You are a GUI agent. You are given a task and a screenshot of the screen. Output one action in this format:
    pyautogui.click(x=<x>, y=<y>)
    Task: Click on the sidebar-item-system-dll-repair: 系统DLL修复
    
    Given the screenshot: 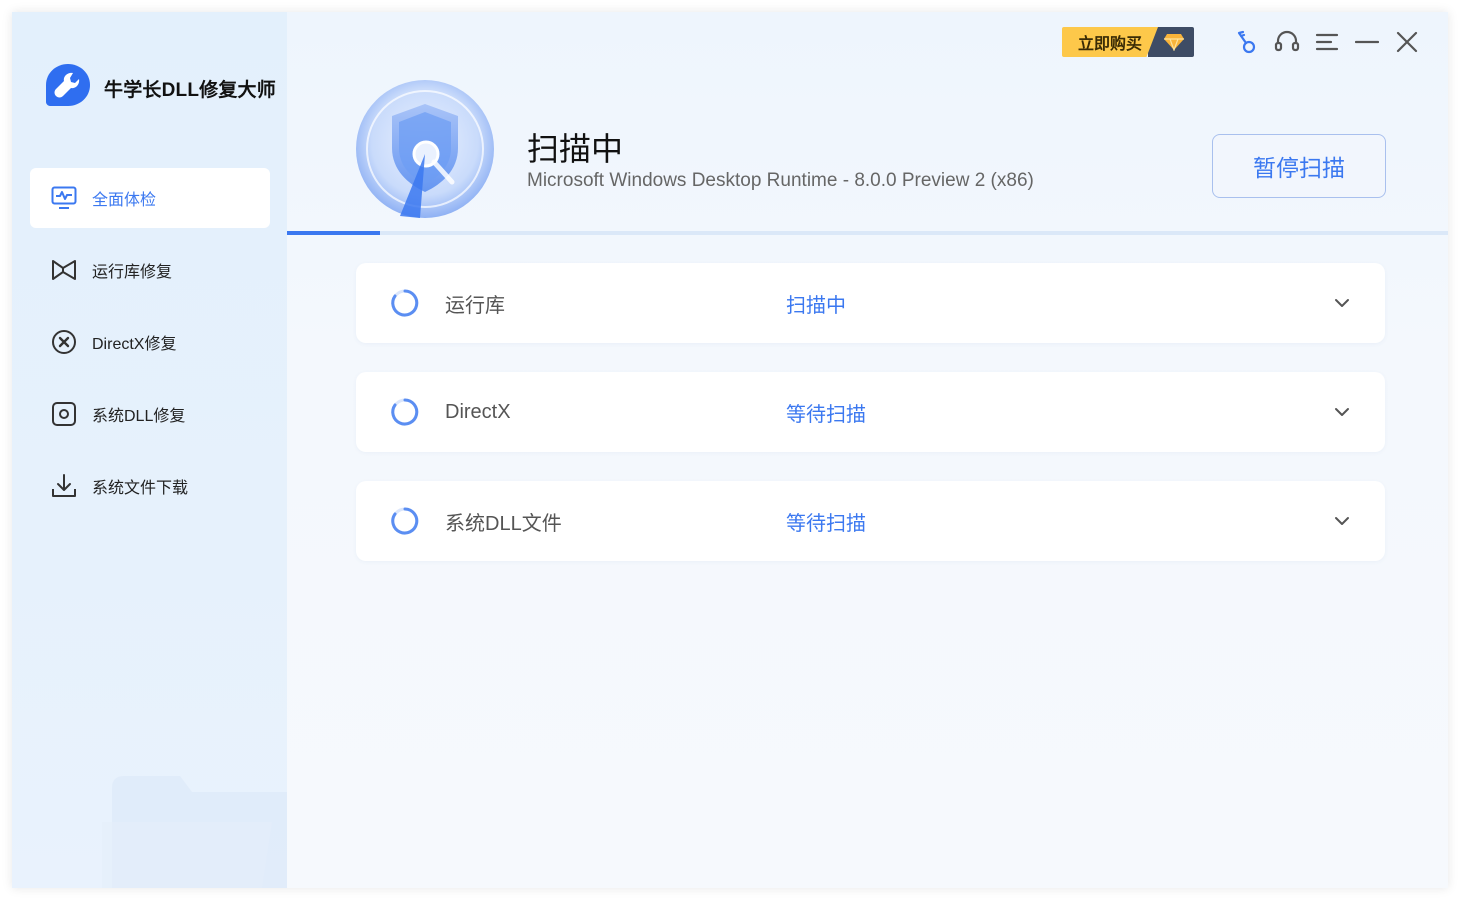 What is the action you would take?
    pyautogui.click(x=150, y=414)
    